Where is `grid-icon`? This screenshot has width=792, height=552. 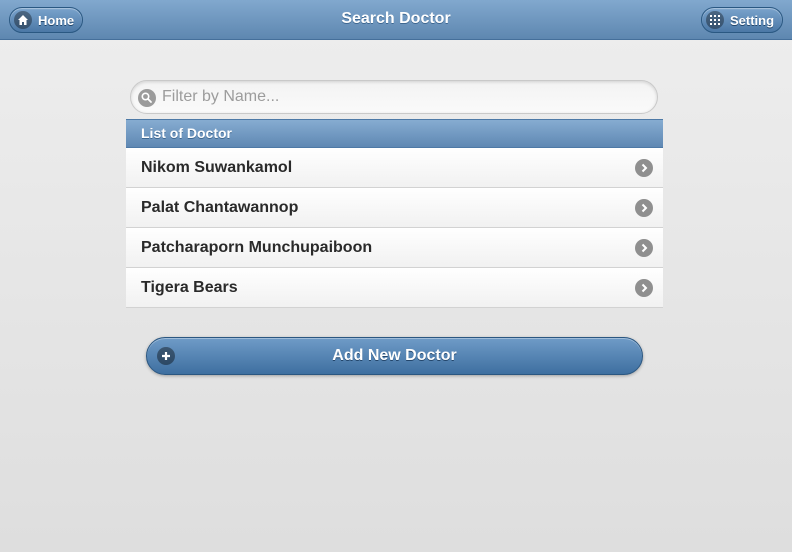 grid-icon is located at coordinates (715, 20).